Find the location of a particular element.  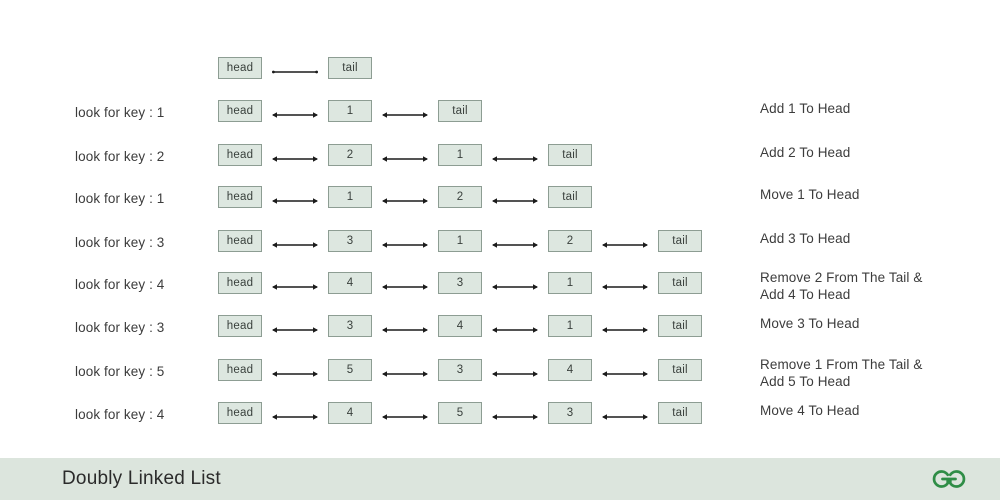

key-label: look for key : 5 is located at coordinates (120, 371).